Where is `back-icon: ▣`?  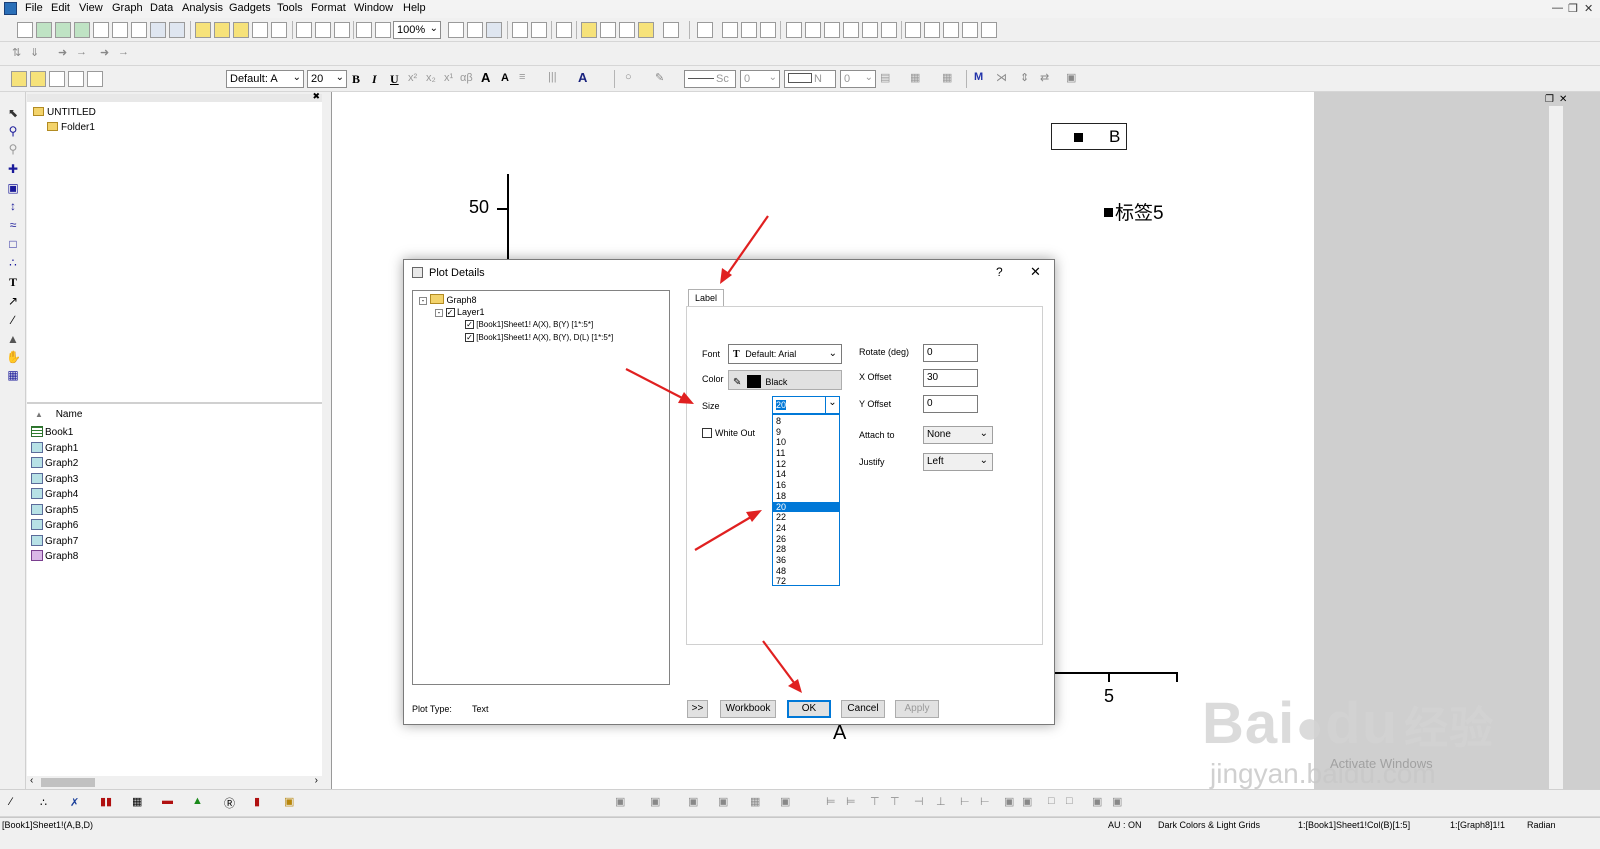 back-icon: ▣ is located at coordinates (1027, 801).